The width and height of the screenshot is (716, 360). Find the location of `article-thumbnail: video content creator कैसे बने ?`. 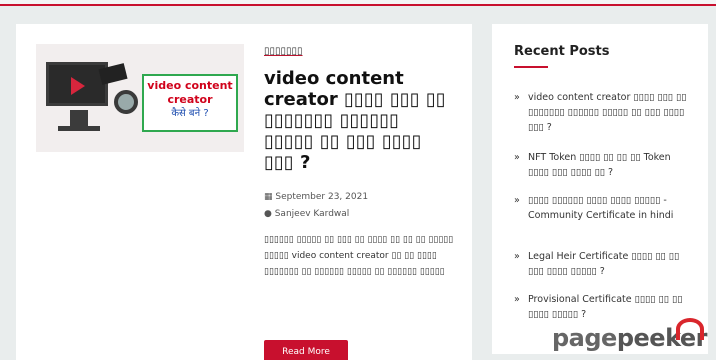

article-thumbnail: video content creator कैसे बने ? is located at coordinates (140, 98).